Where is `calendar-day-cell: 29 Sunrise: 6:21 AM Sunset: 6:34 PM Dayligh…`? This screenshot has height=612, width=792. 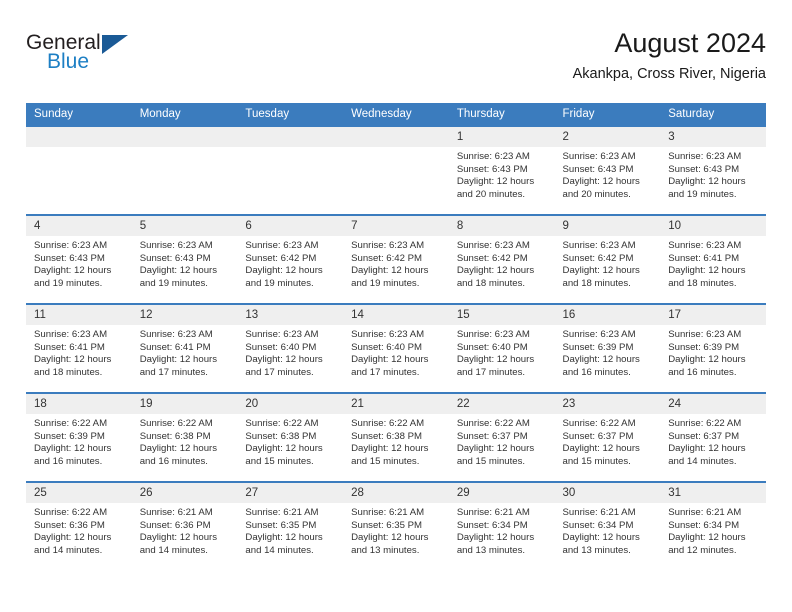
calendar-day-cell: 29 Sunrise: 6:21 AM Sunset: 6:34 PM Dayligh… is located at coordinates (501, 526).